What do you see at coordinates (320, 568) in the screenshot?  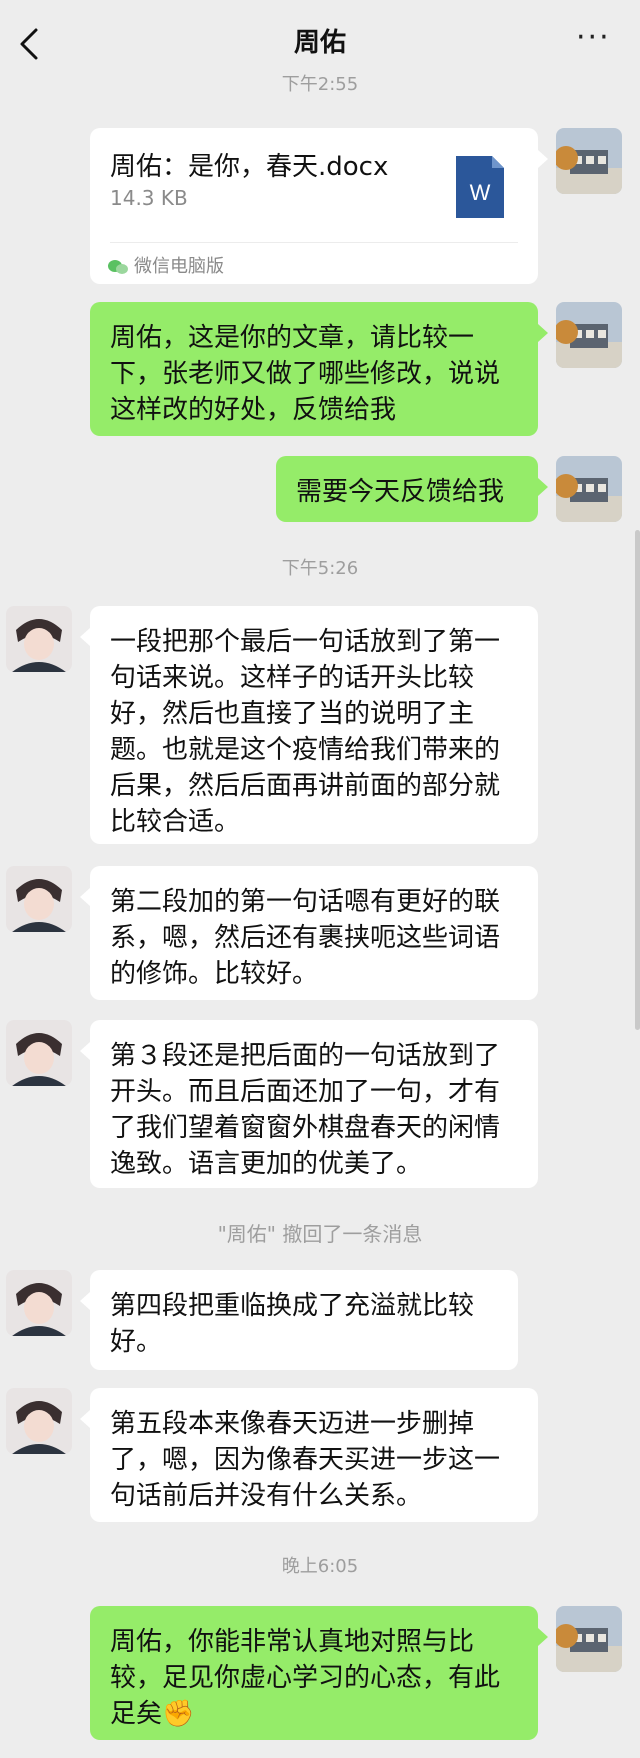 I see `timestamp: 下午5:26` at bounding box center [320, 568].